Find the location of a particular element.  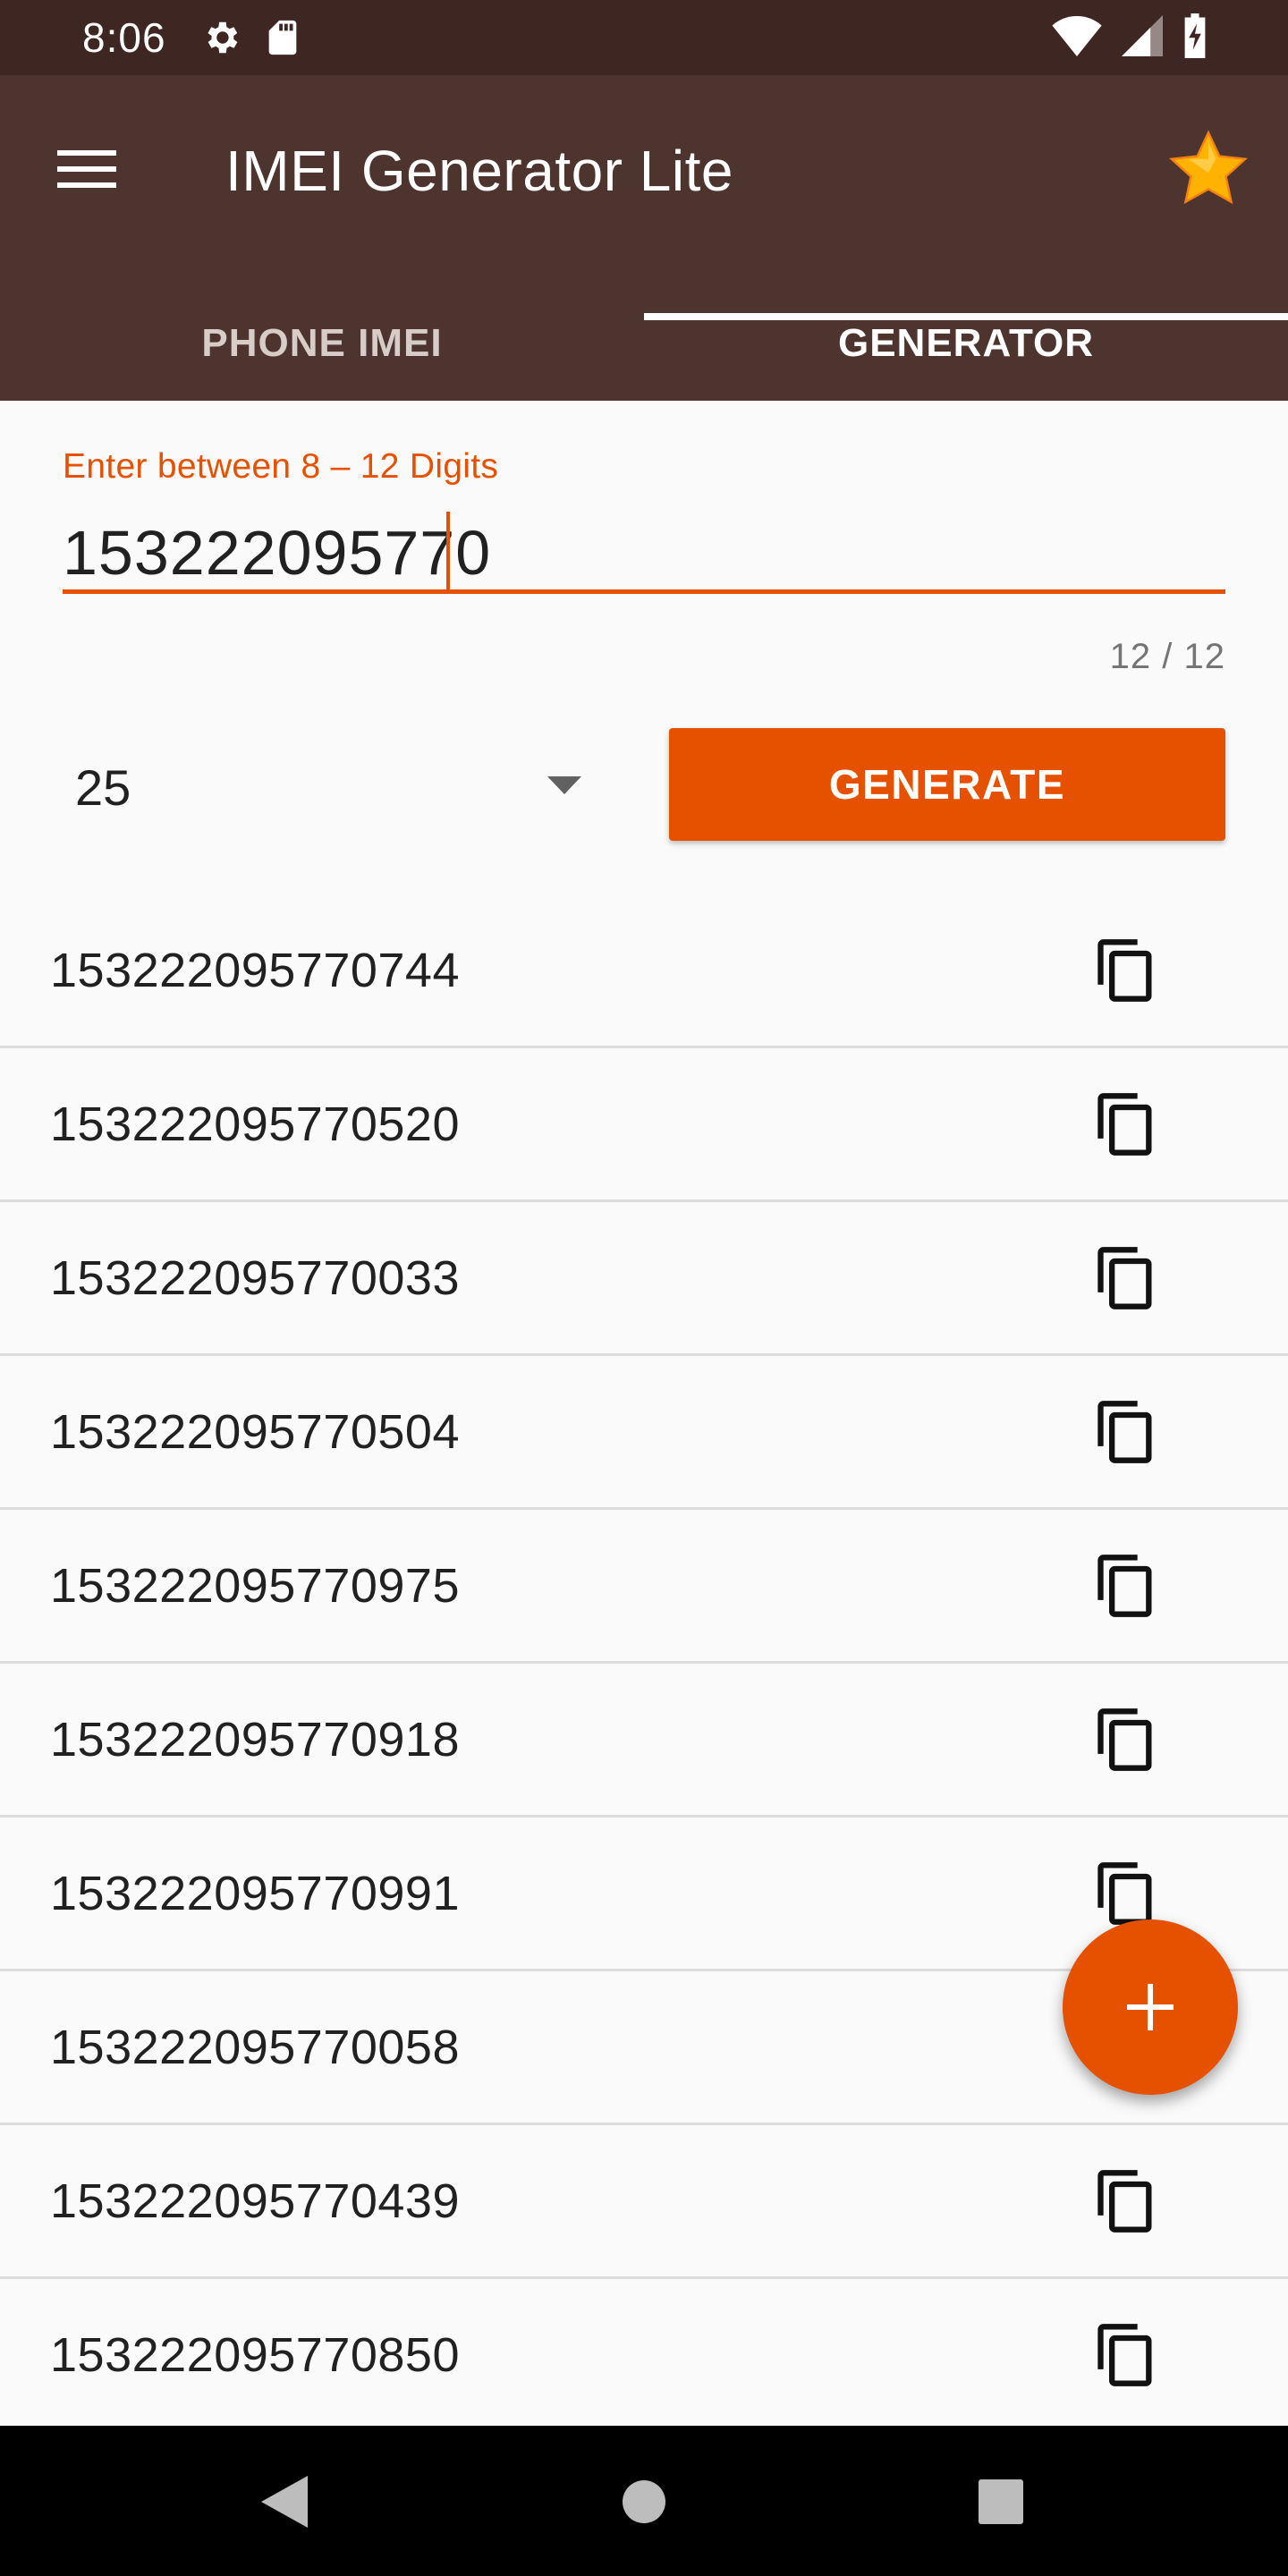

status-right-icons is located at coordinates (1130, 37).